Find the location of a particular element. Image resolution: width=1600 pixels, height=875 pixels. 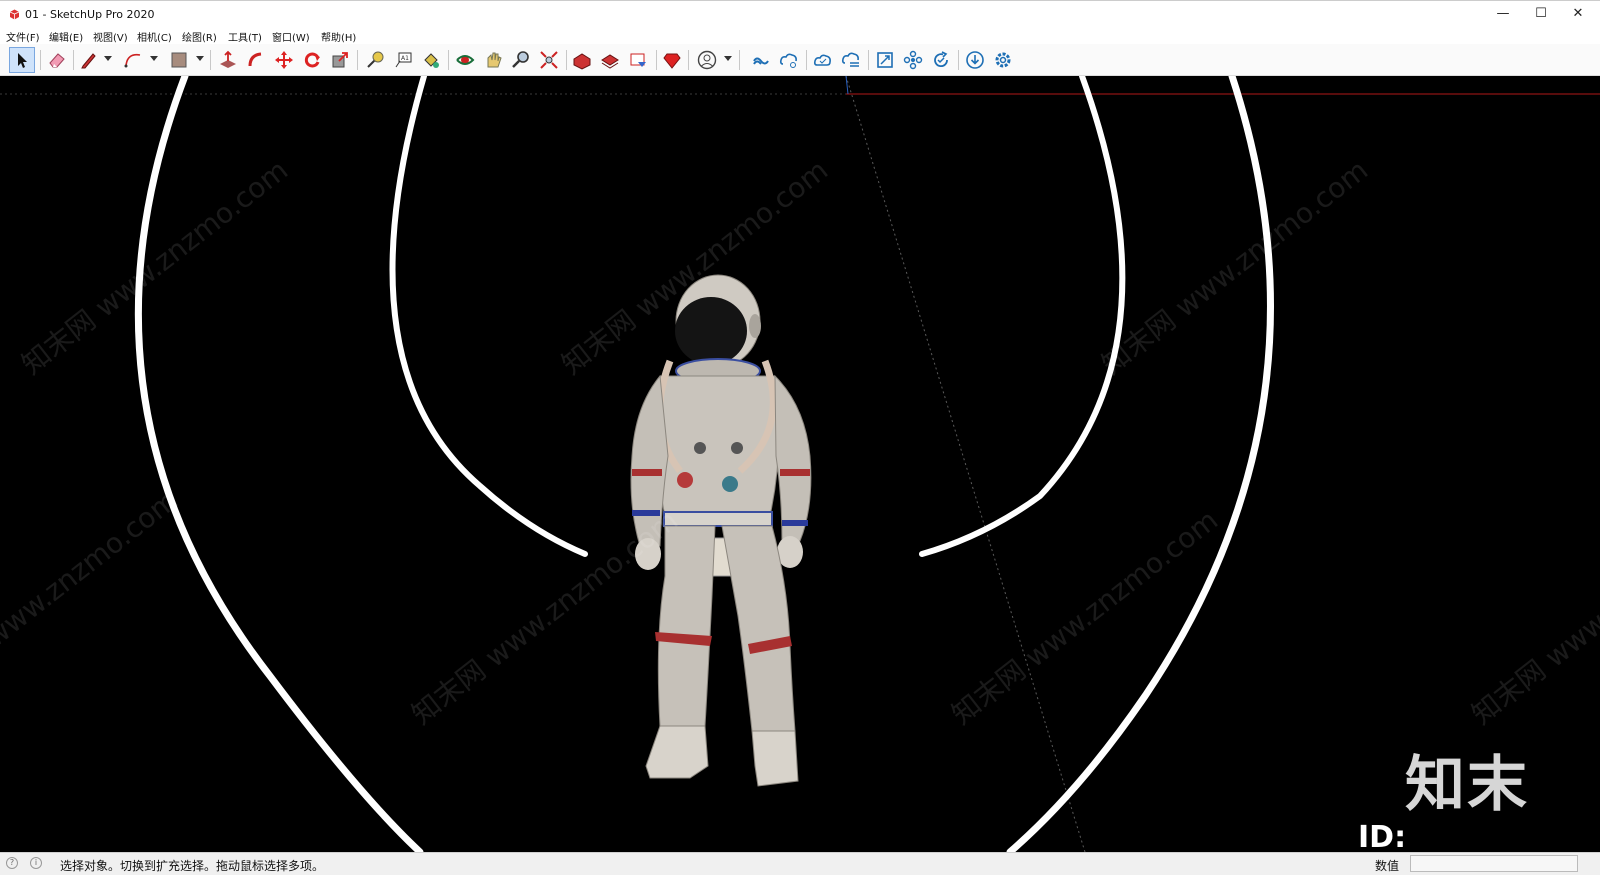

menu-view: 视图(V) is located at coordinates (110, 36).